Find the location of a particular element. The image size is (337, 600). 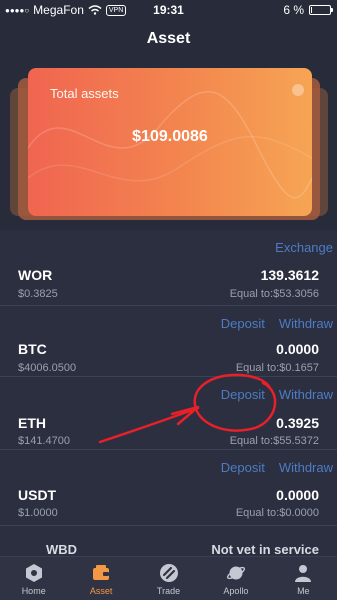

coin-equal-value: Equal to:$0.0000 is located at coordinates (277, 513).